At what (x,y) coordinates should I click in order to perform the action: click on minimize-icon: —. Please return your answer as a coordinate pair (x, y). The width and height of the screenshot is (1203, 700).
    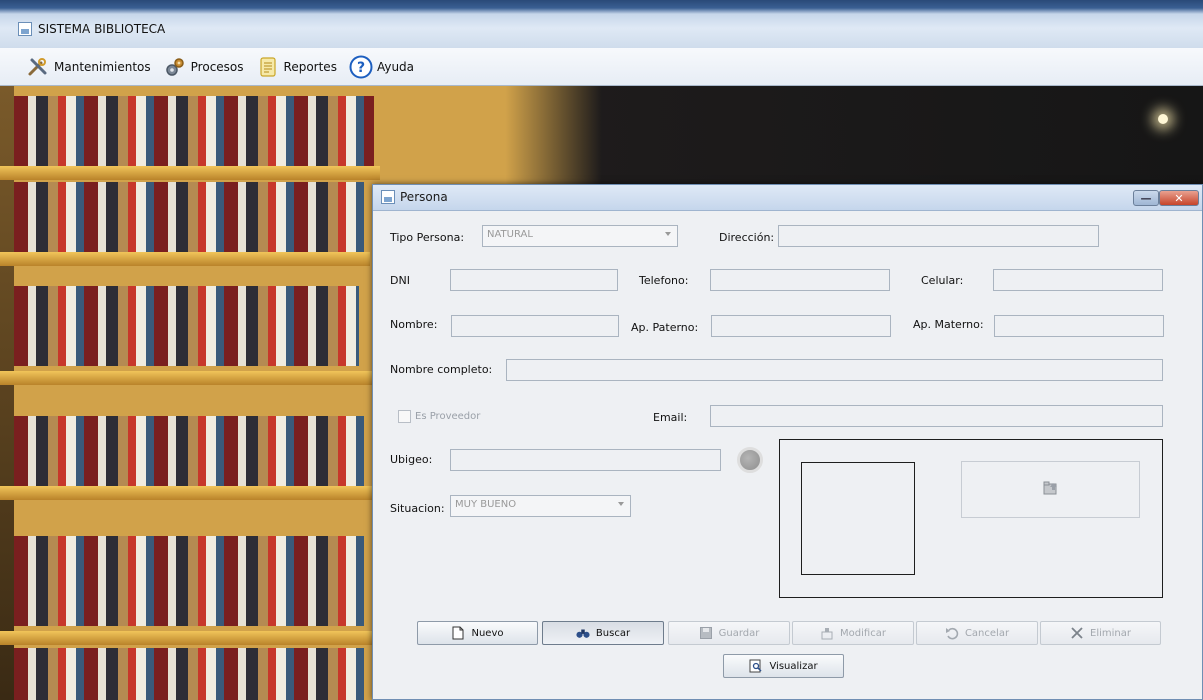
    Looking at the image, I should click on (1146, 198).